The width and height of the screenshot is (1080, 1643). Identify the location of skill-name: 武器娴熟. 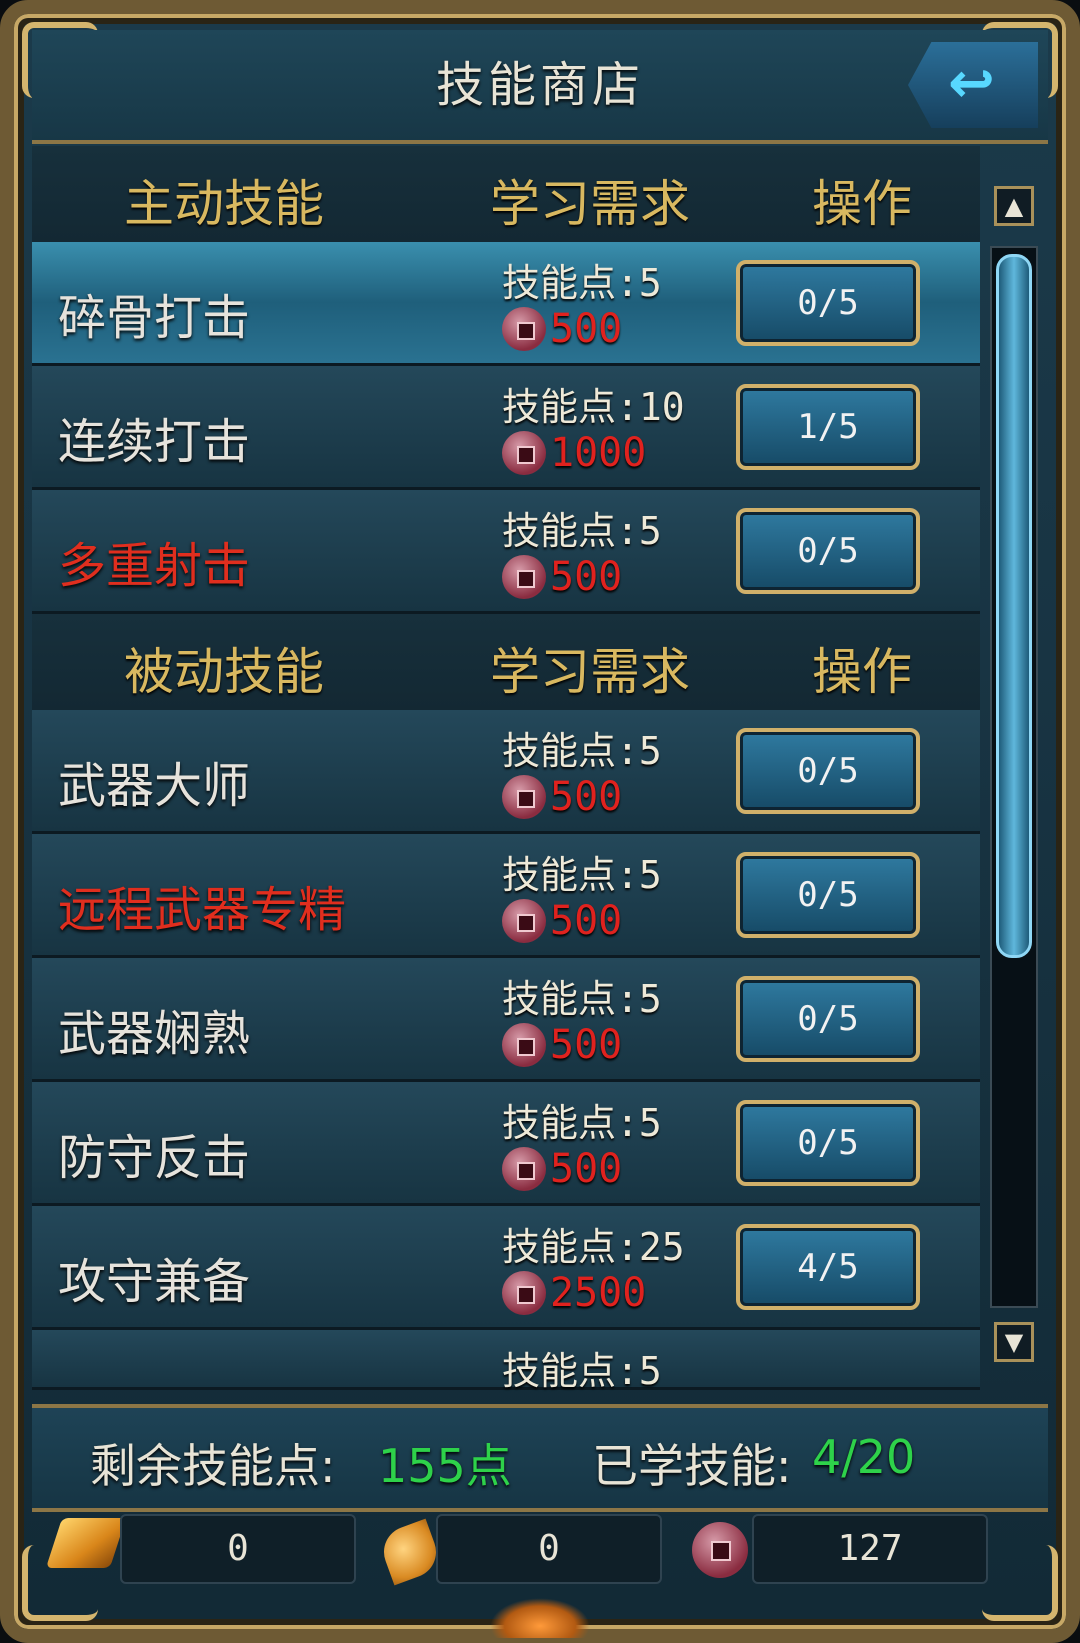
(154, 1034).